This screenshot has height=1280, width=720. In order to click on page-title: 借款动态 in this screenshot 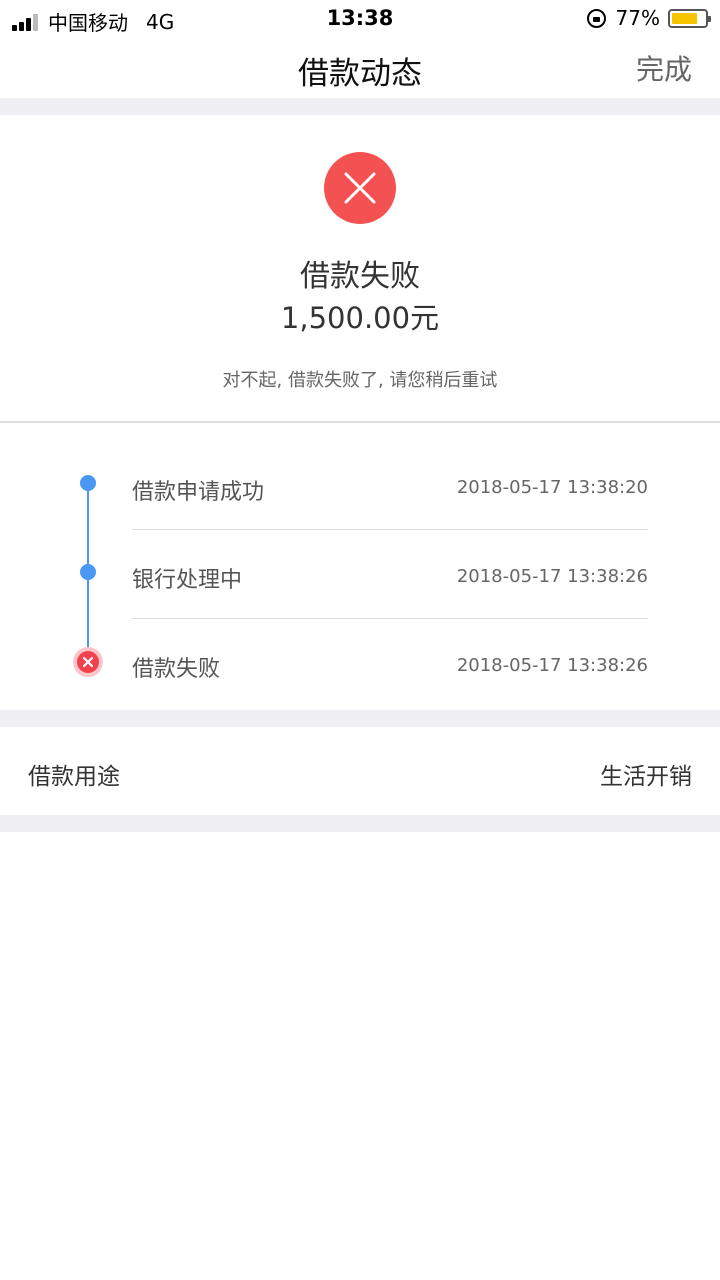, I will do `click(360, 74)`.